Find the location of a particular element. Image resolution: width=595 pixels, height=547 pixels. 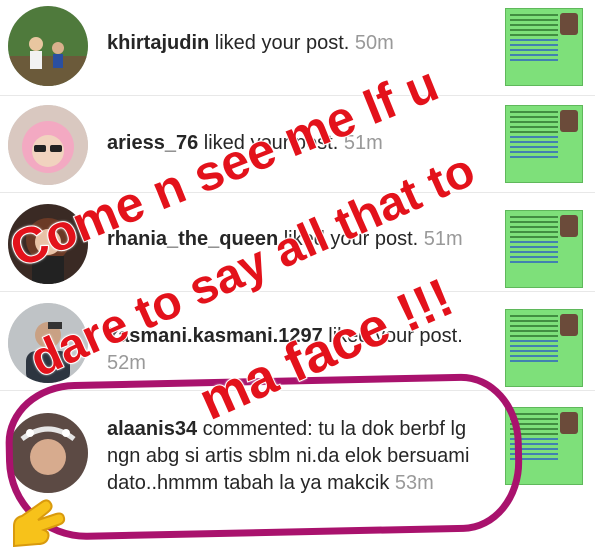

notification-action: liked your post. is located at coordinates (282, 43).